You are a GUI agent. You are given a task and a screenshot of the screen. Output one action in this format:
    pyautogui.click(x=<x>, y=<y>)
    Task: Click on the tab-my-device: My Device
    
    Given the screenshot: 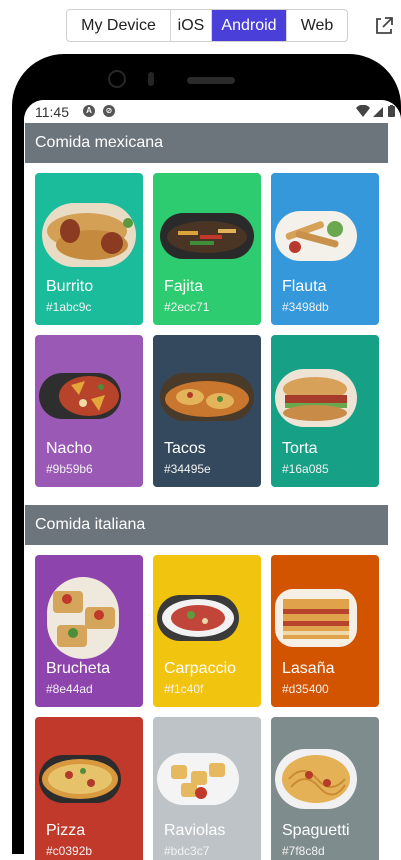 What is the action you would take?
    pyautogui.click(x=119, y=25)
    